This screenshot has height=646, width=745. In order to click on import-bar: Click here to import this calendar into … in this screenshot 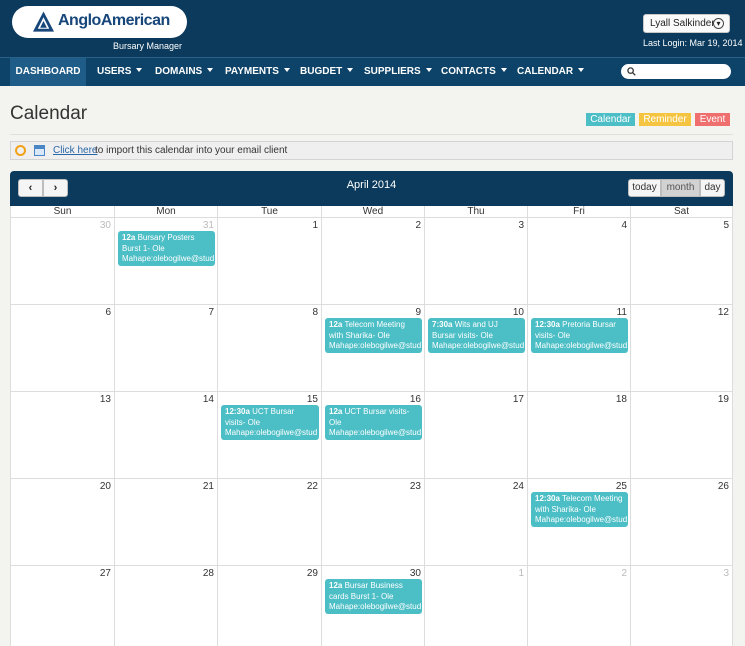, I will do `click(371, 150)`.